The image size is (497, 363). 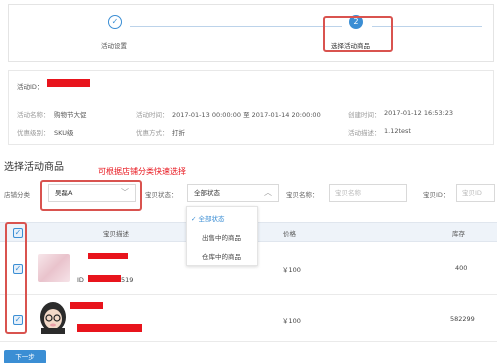 I want to click on shop-category-highlight, so click(x=91, y=195).